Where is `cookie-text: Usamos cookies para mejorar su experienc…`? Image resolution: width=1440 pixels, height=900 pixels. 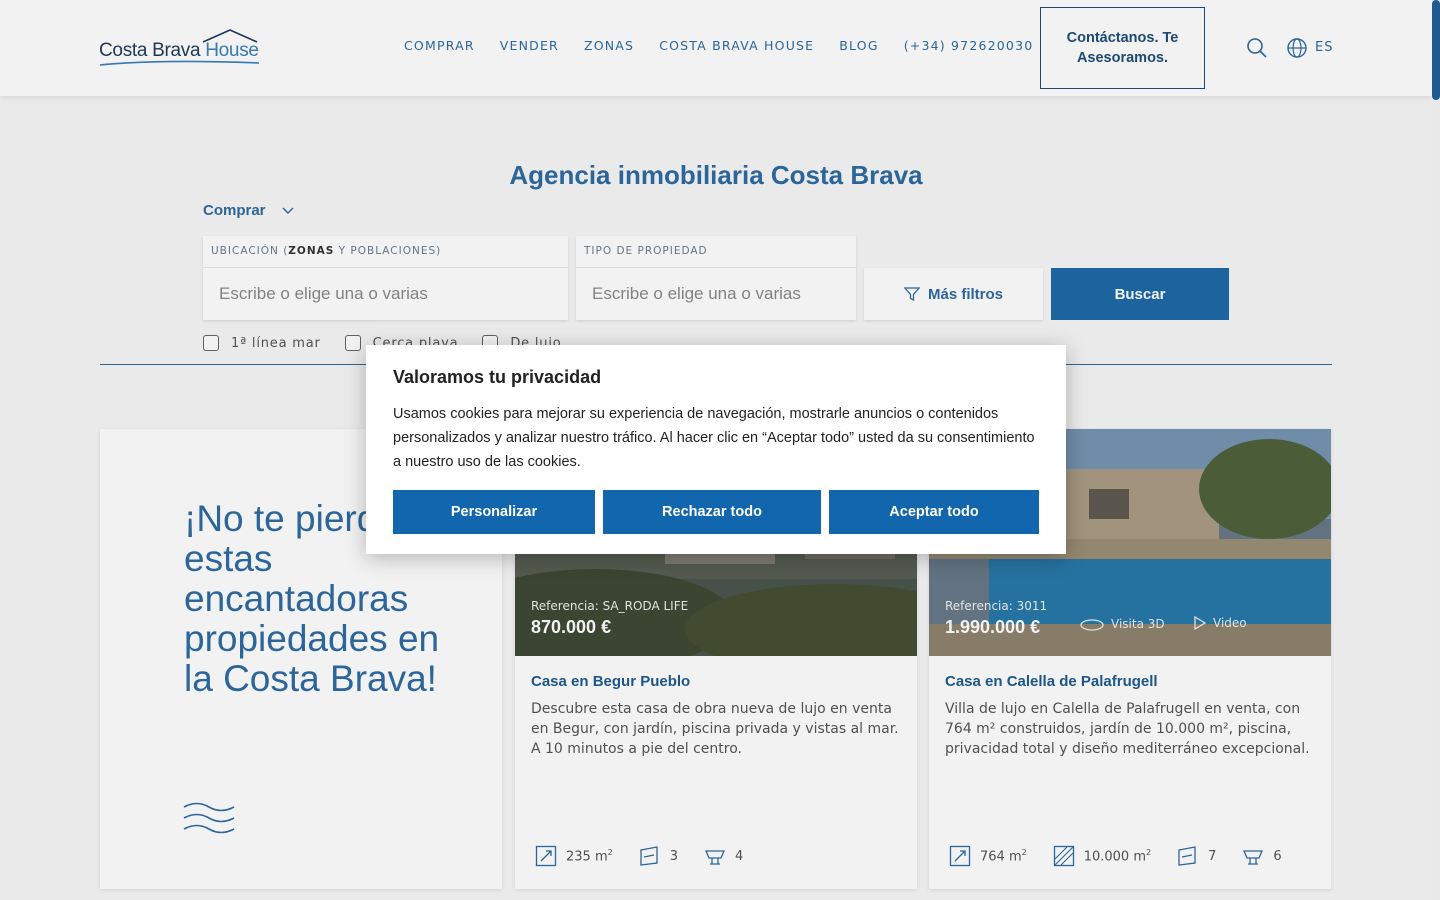 cookie-text: Usamos cookies para mejorar su experienc… is located at coordinates (714, 438).